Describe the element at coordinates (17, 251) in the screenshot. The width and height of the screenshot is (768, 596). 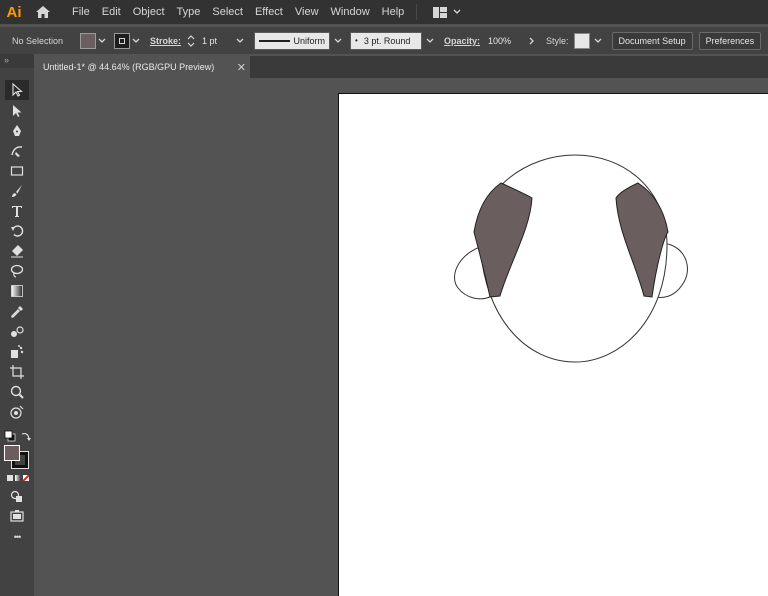
I see `eraser-tool-icon` at that location.